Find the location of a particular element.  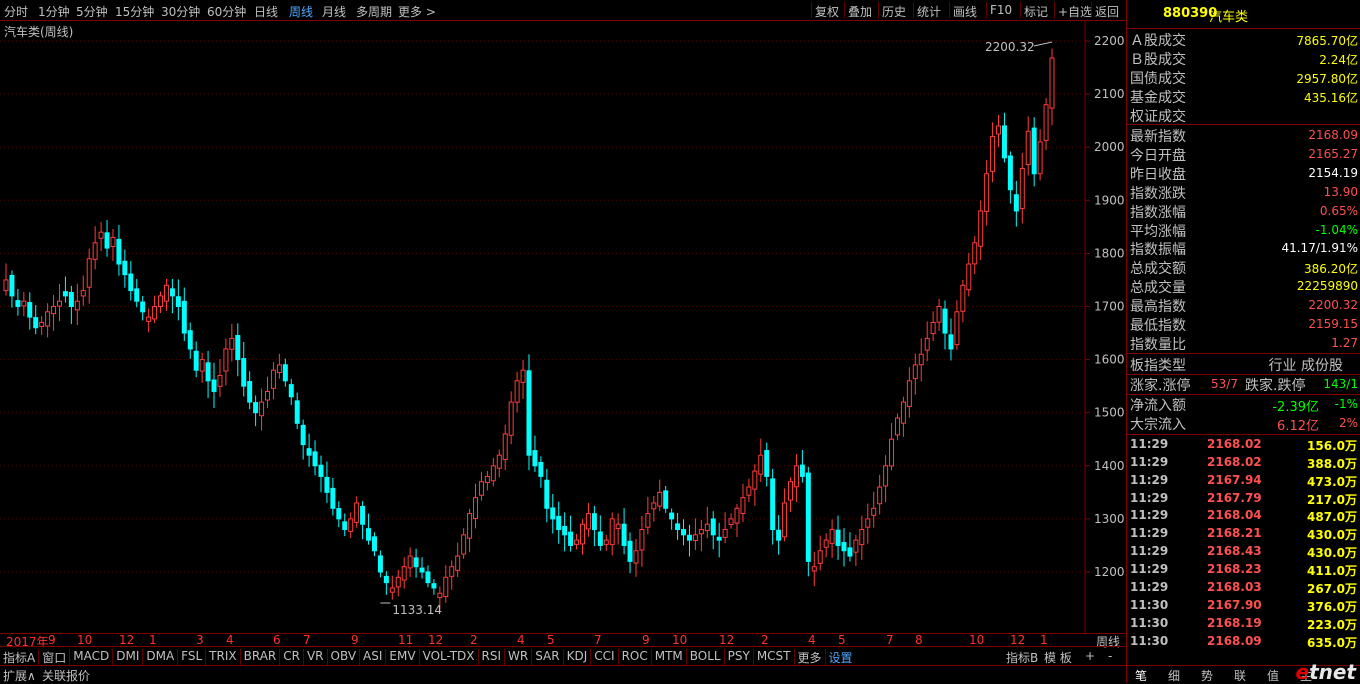

period-tab-4: 30分钟 is located at coordinates (180, 11).